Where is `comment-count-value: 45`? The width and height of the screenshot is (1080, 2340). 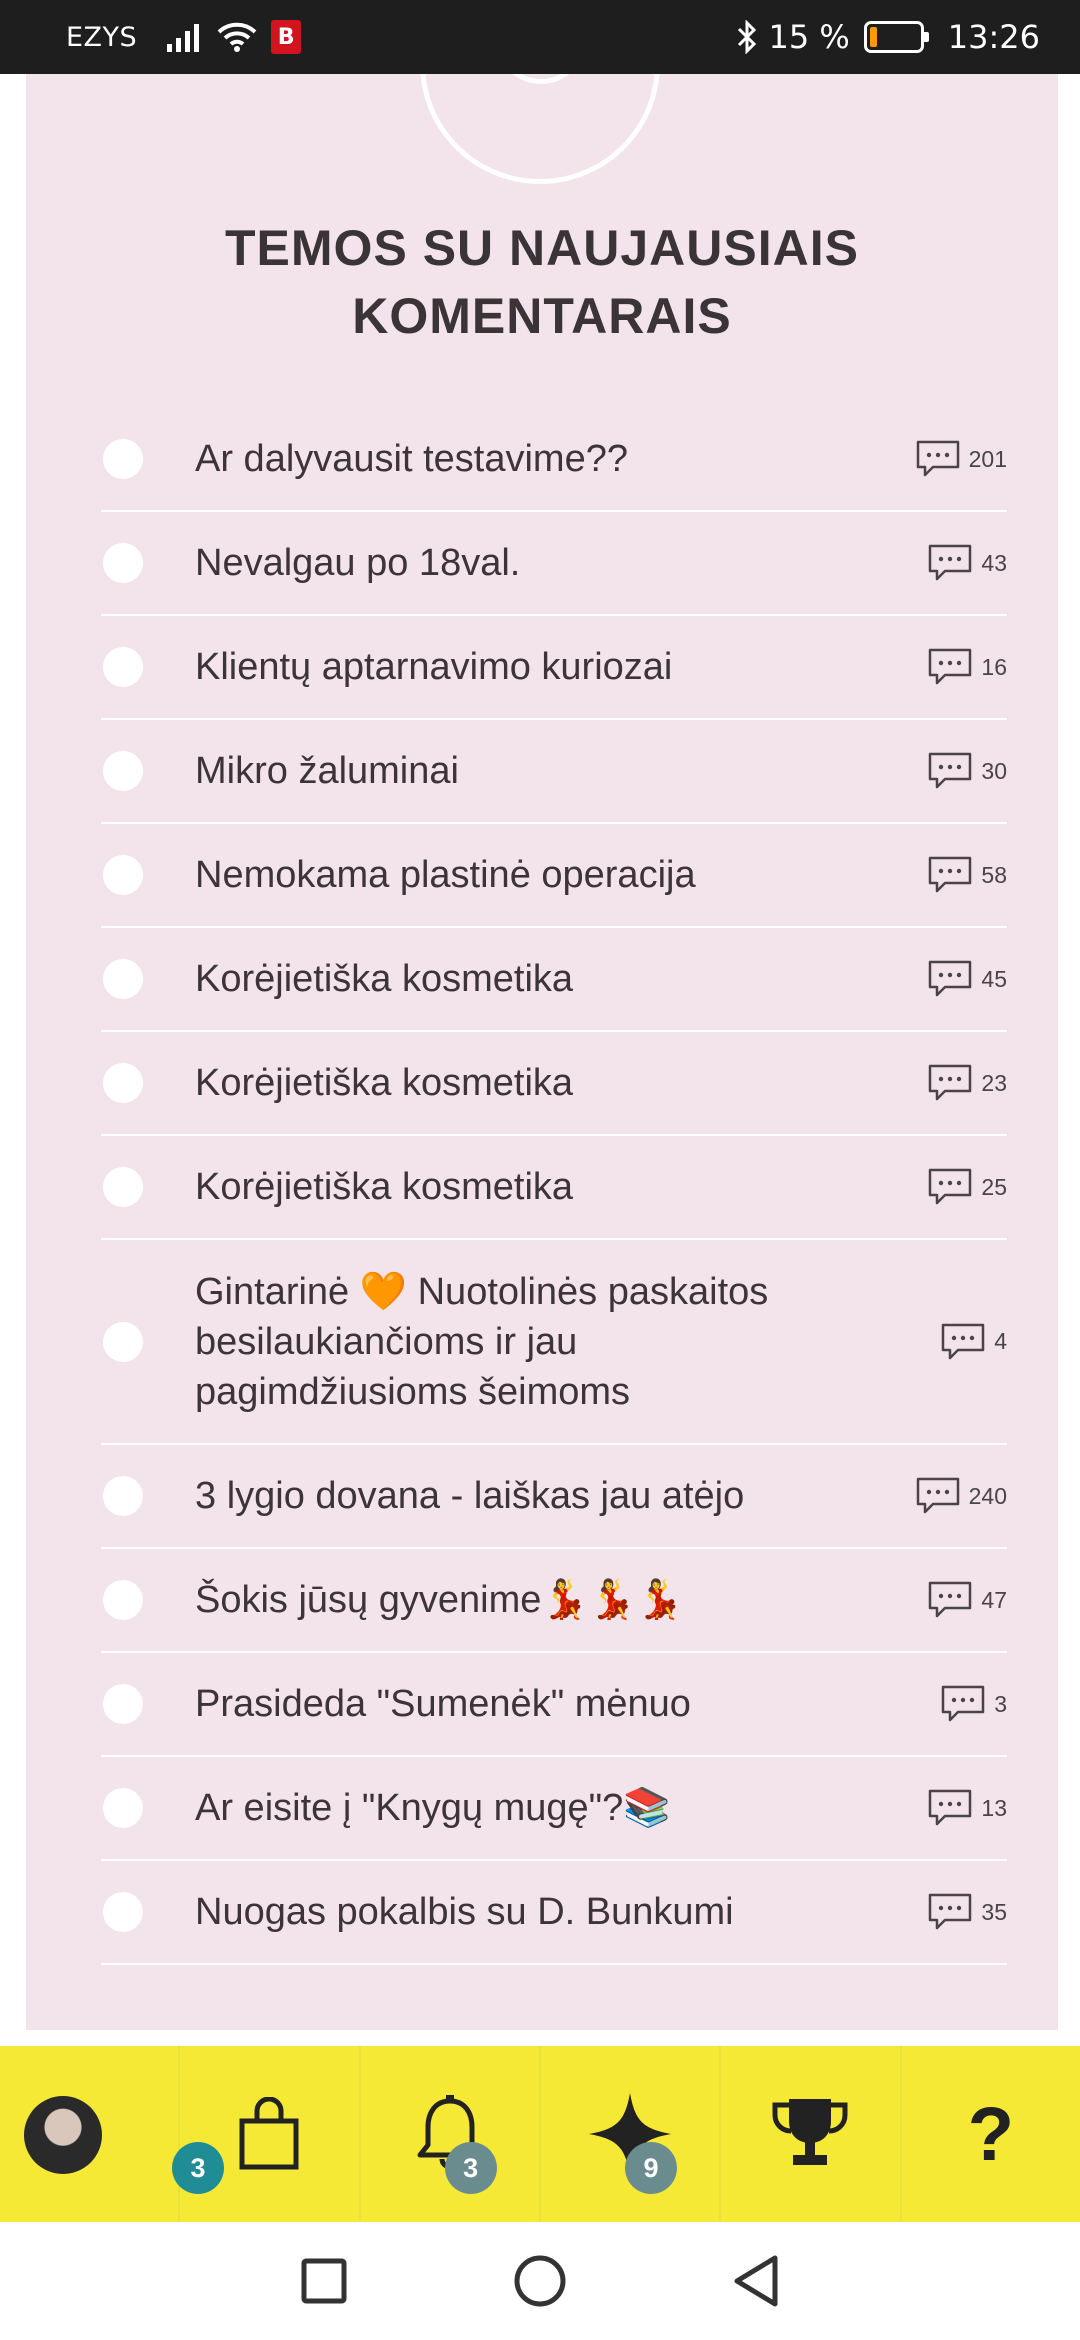
comment-count-value: 45 is located at coordinates (994, 978).